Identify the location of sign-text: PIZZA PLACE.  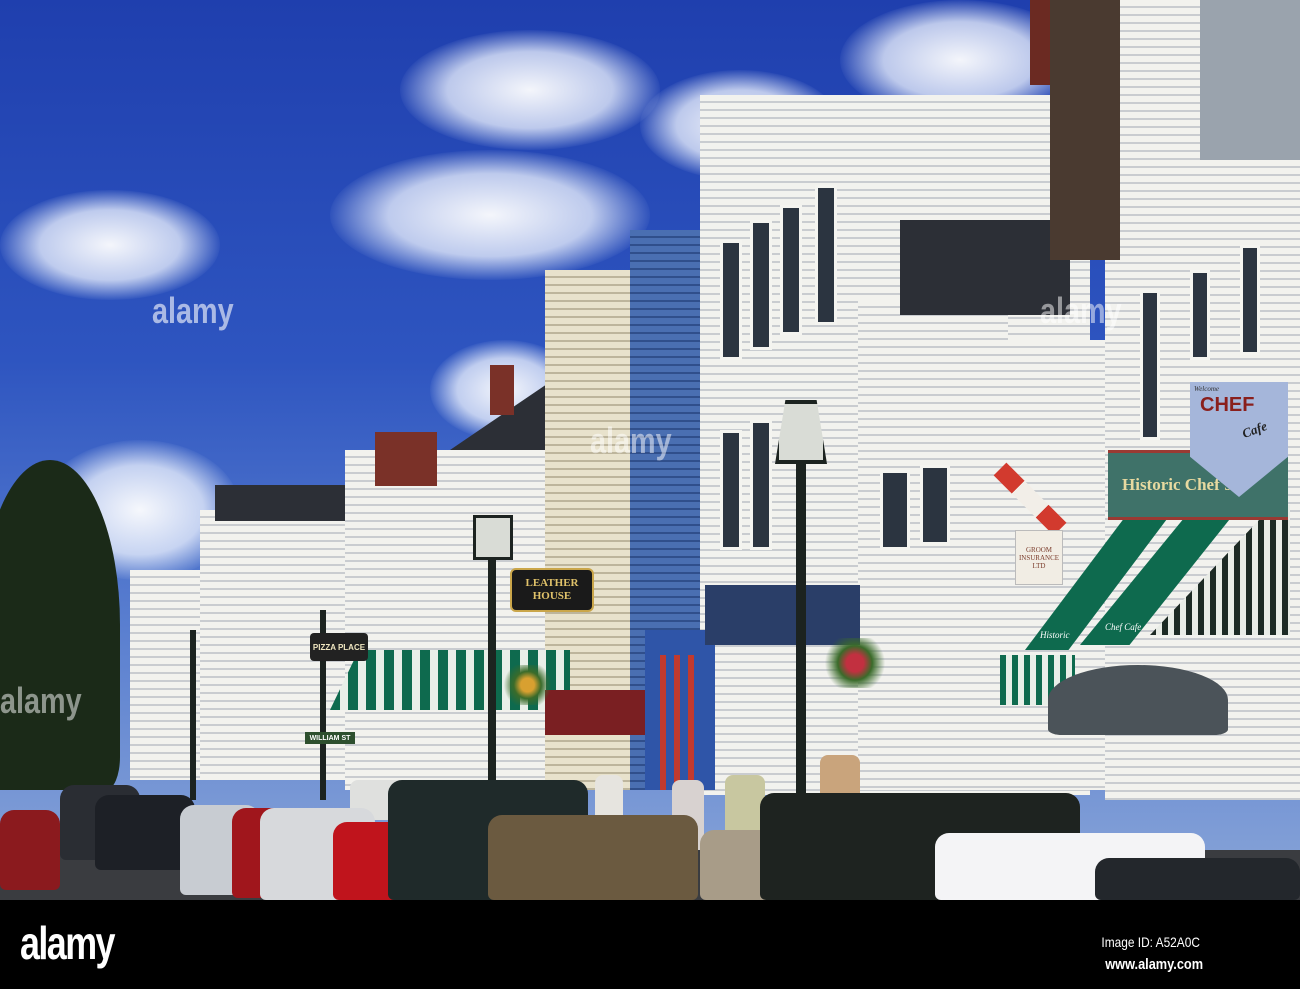
(339, 647).